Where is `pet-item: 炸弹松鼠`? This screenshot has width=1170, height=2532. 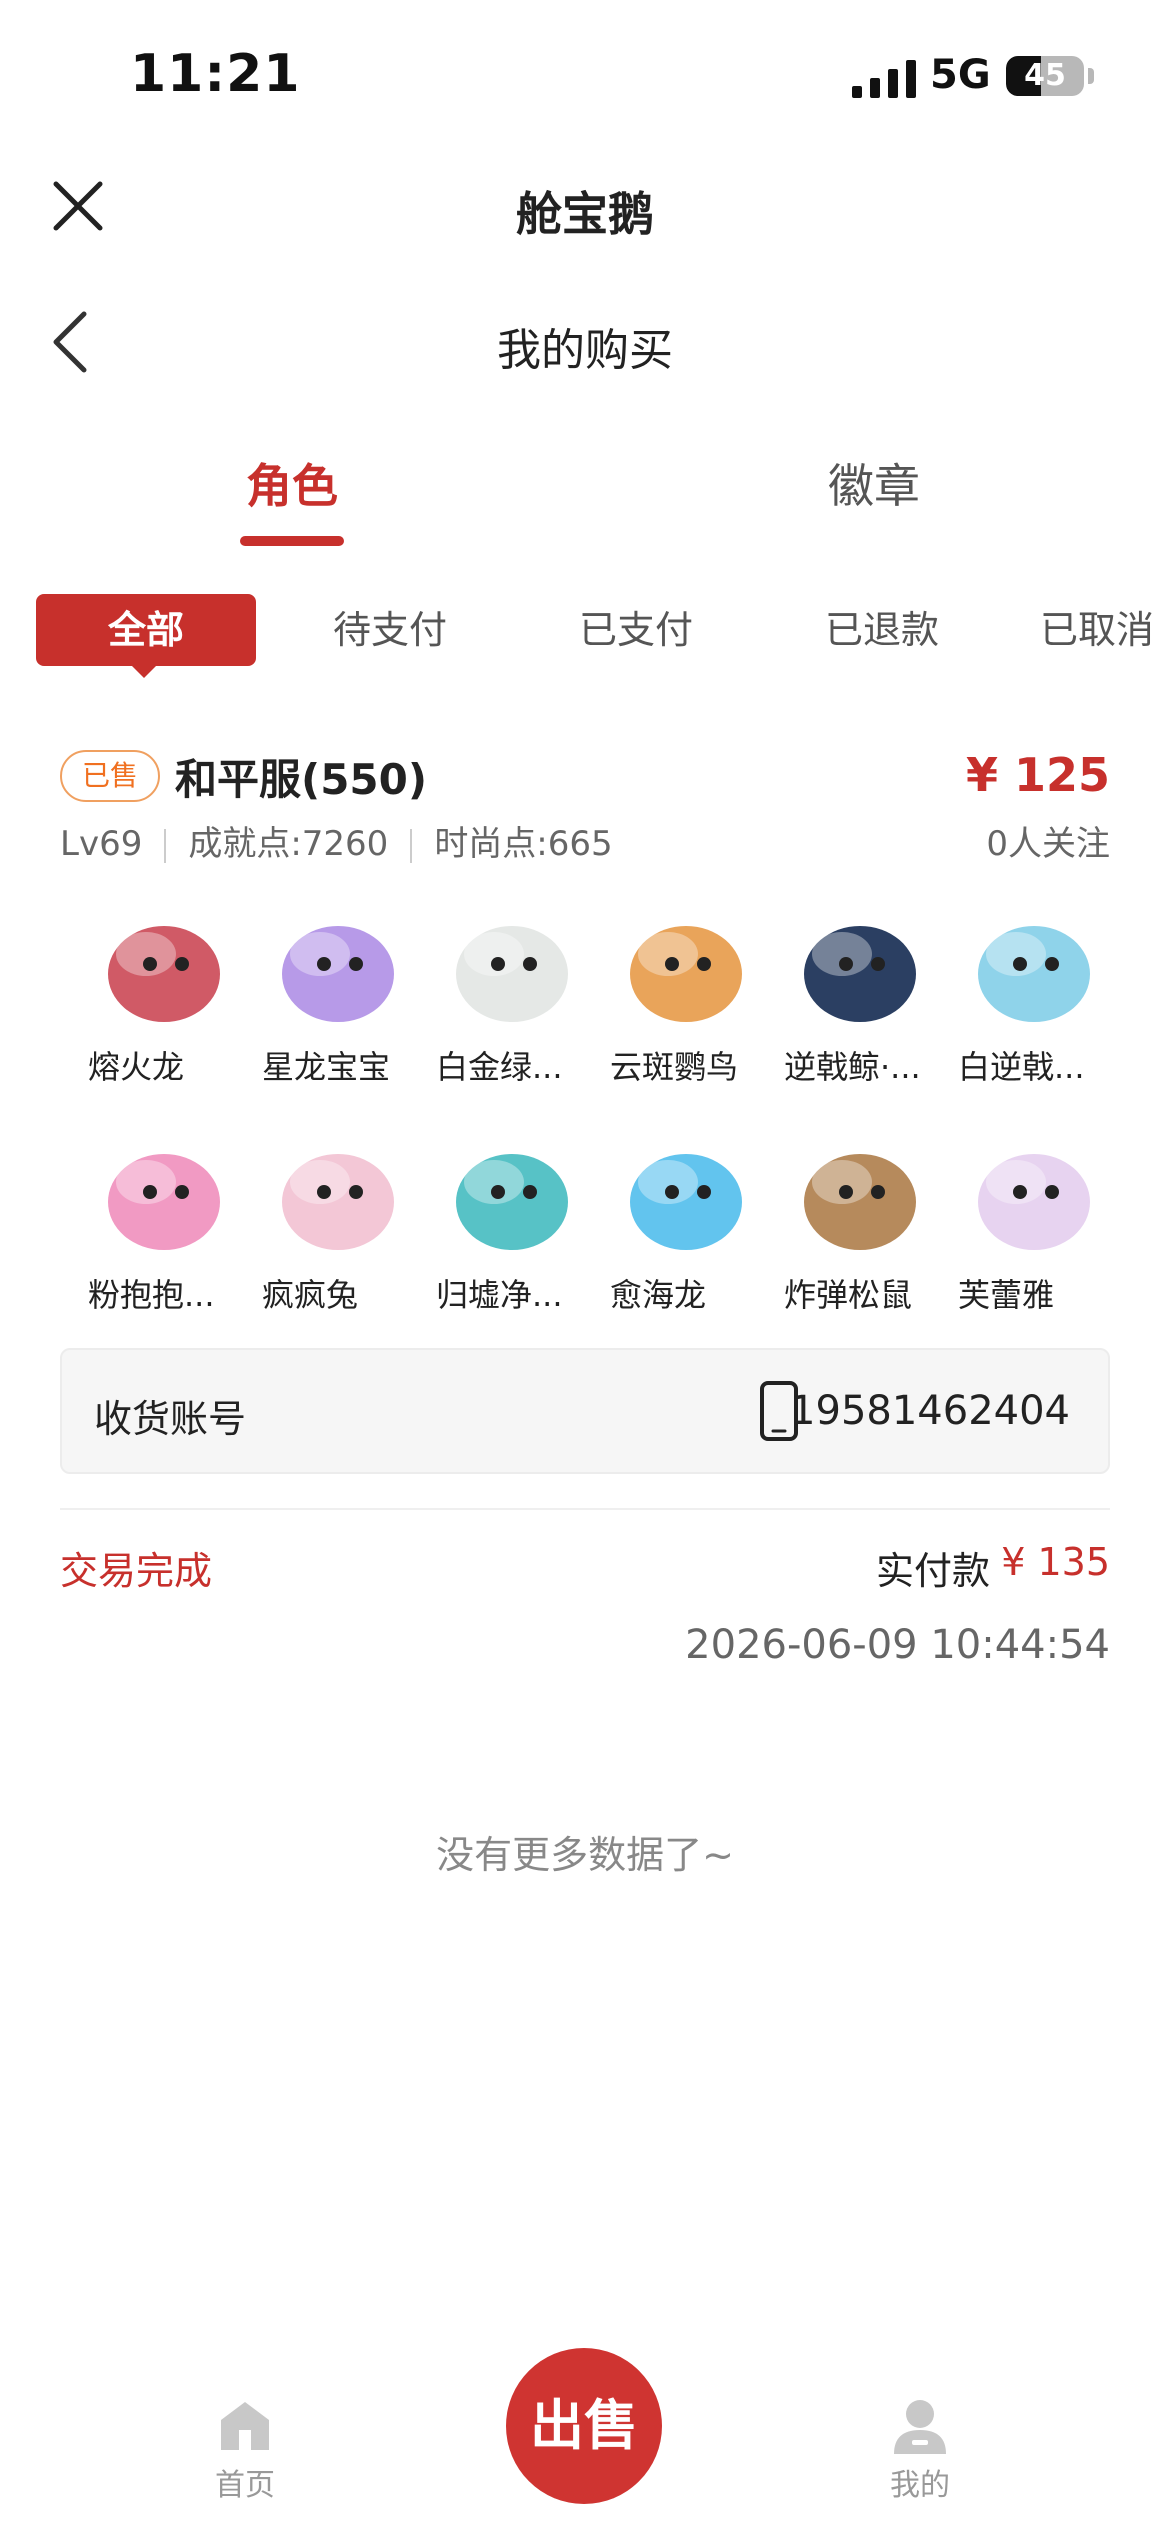 pet-item: 炸弹松鼠 is located at coordinates (859, 1227).